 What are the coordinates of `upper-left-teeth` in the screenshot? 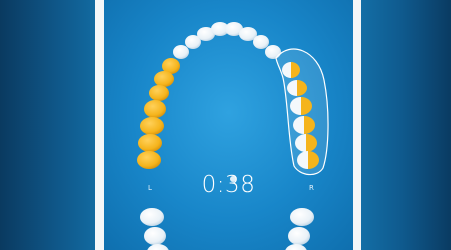 It's located at (158, 113).